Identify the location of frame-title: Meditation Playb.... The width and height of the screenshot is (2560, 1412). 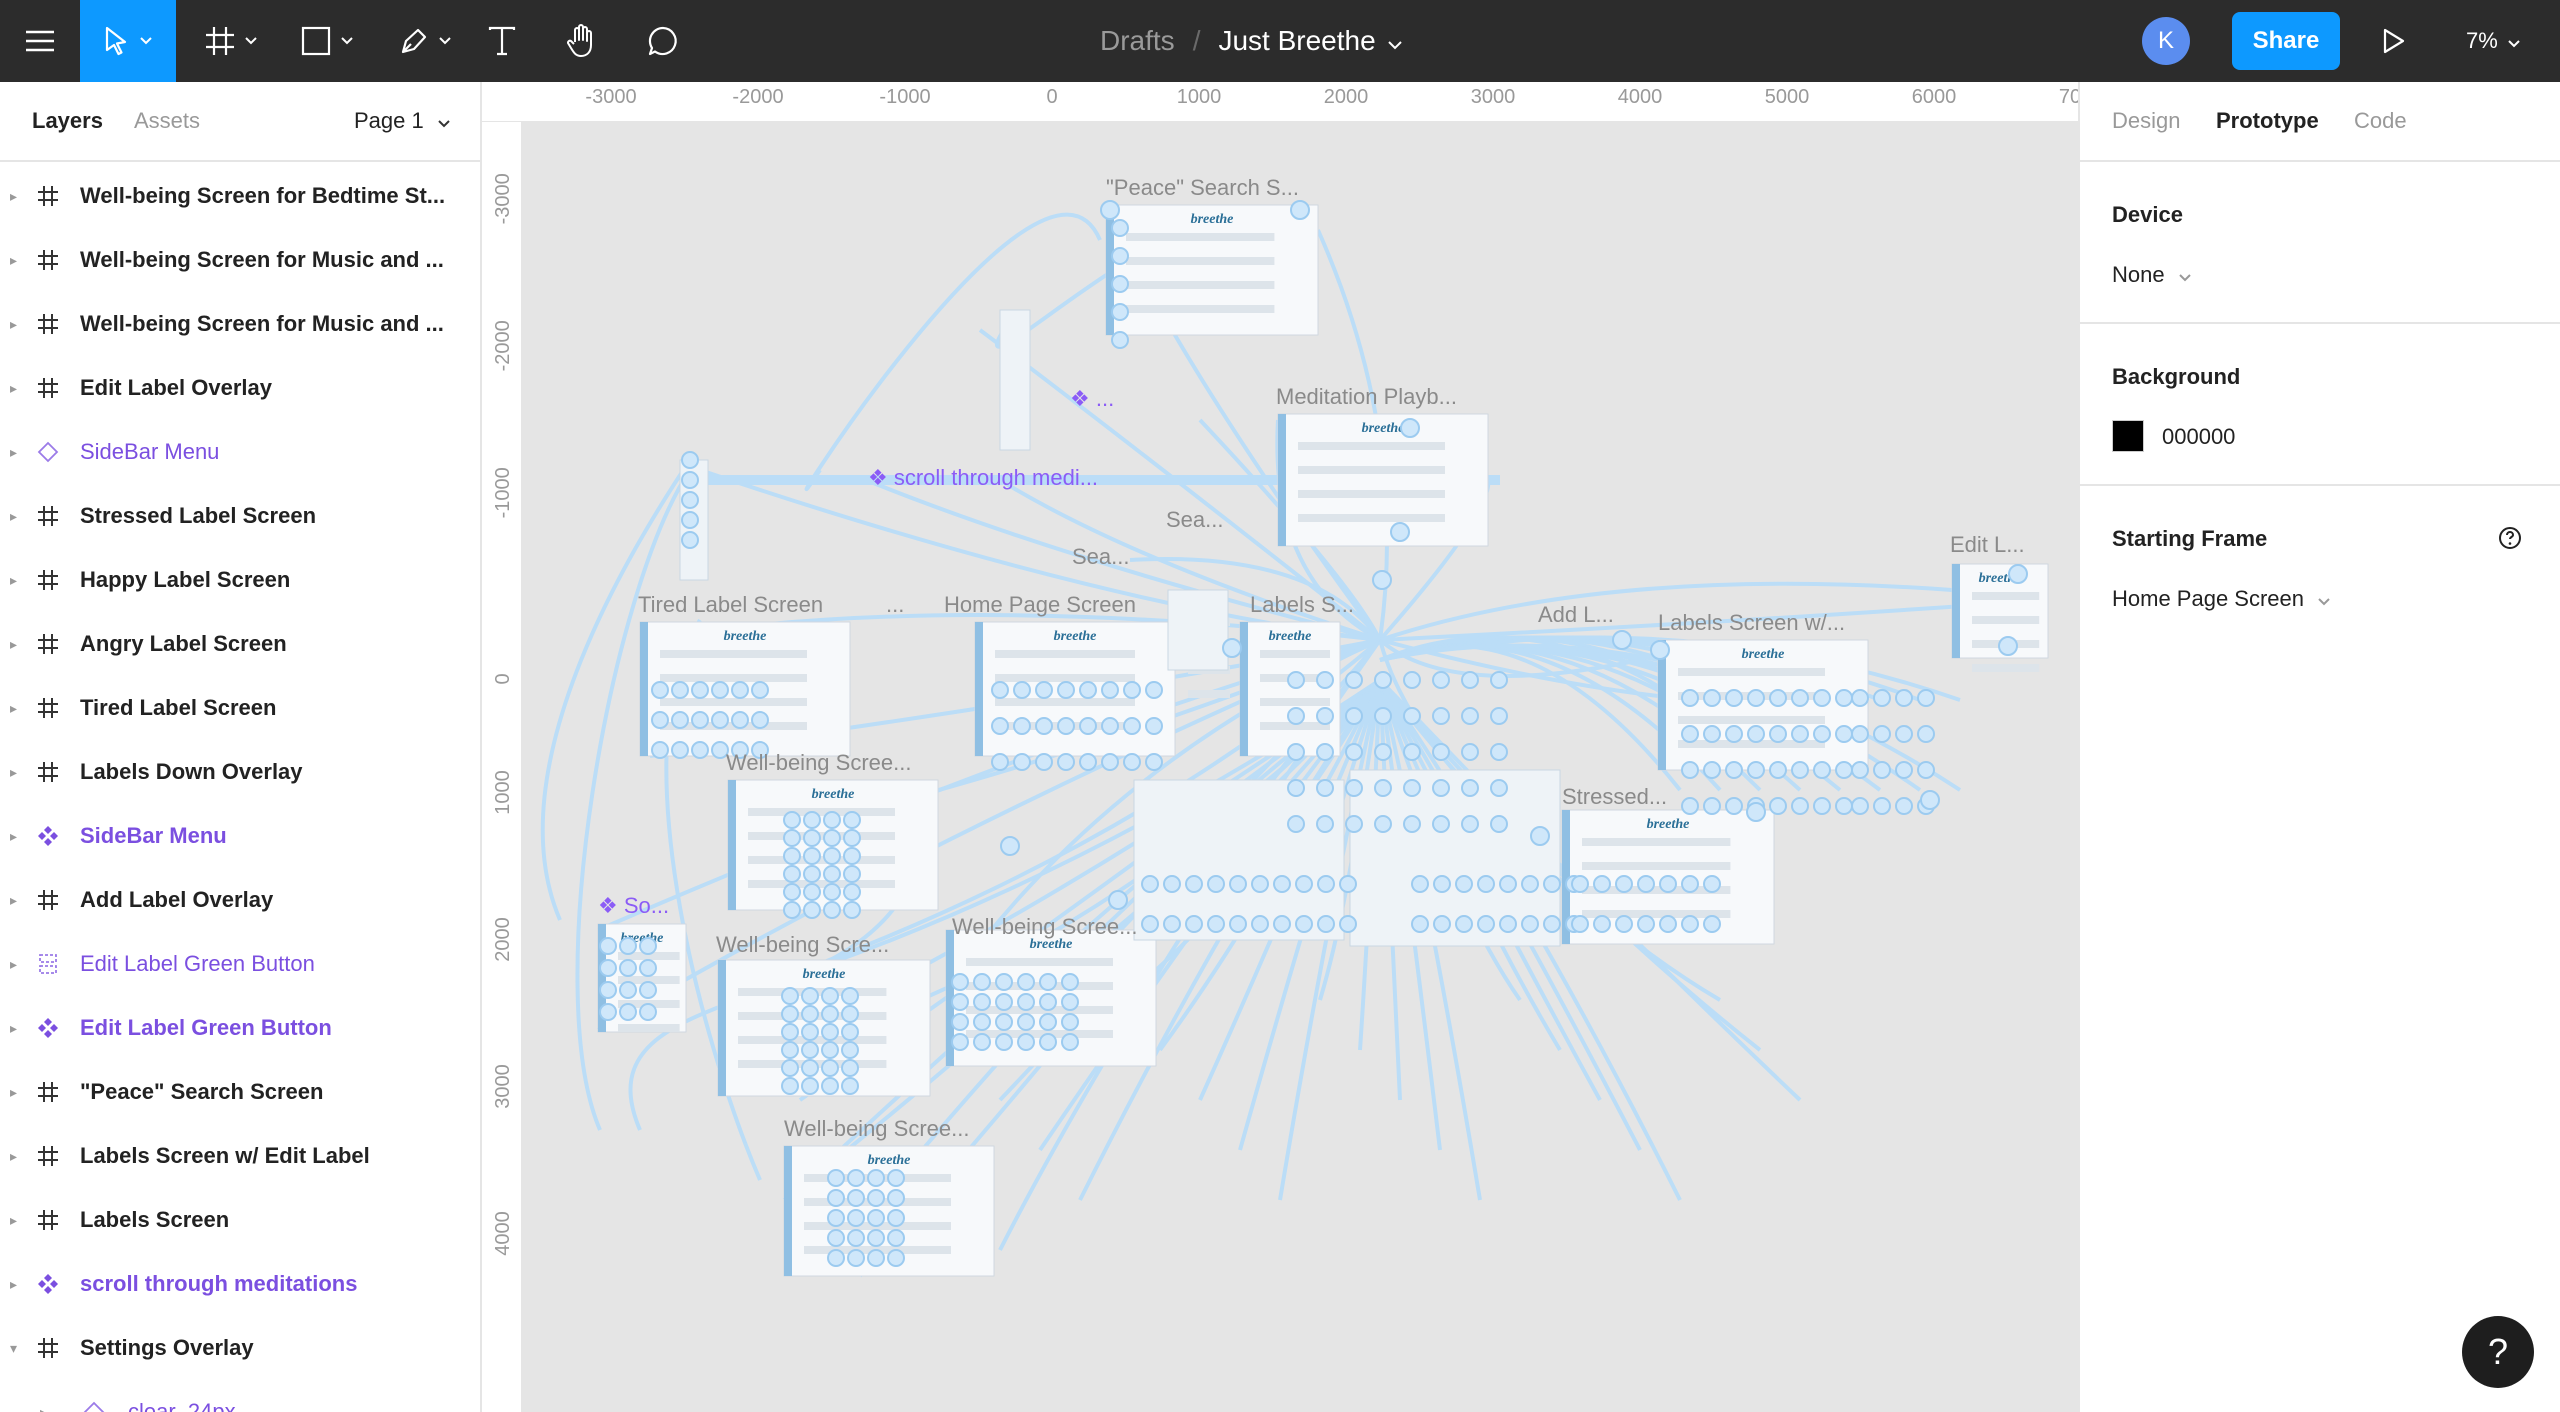
(1366, 397).